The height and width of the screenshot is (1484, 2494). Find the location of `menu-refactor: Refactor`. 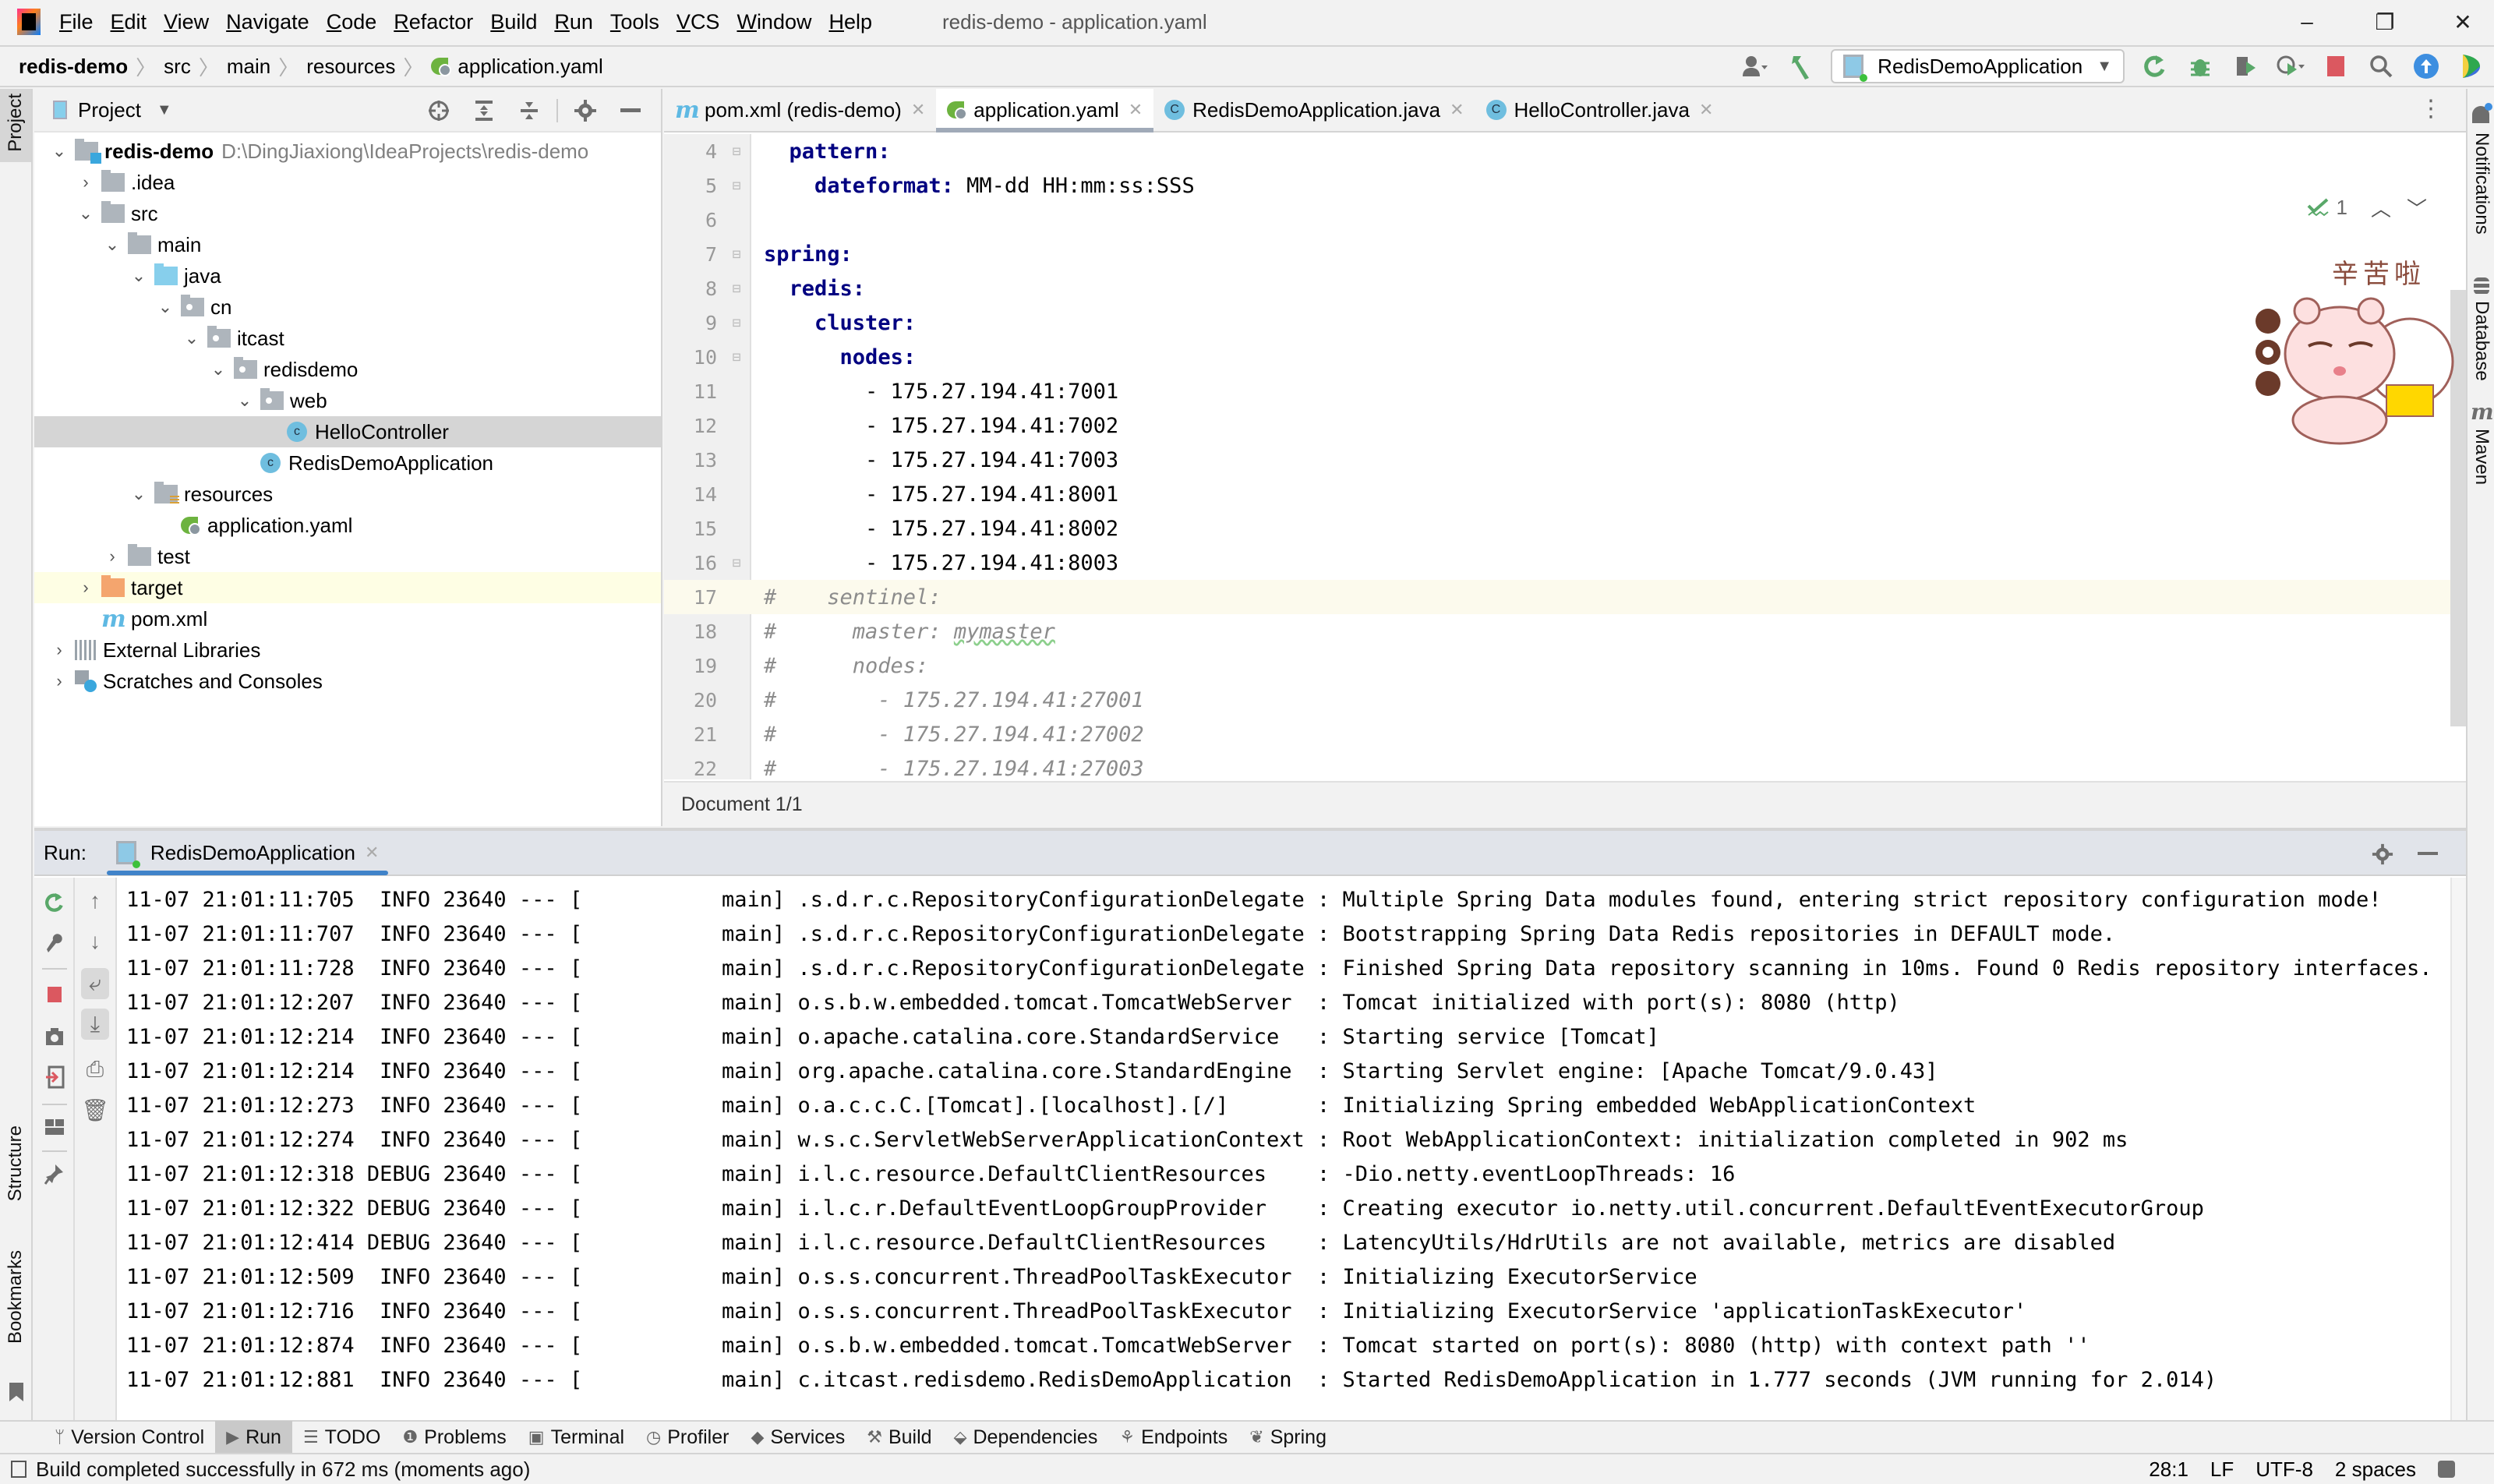

menu-refactor: Refactor is located at coordinates (433, 22).